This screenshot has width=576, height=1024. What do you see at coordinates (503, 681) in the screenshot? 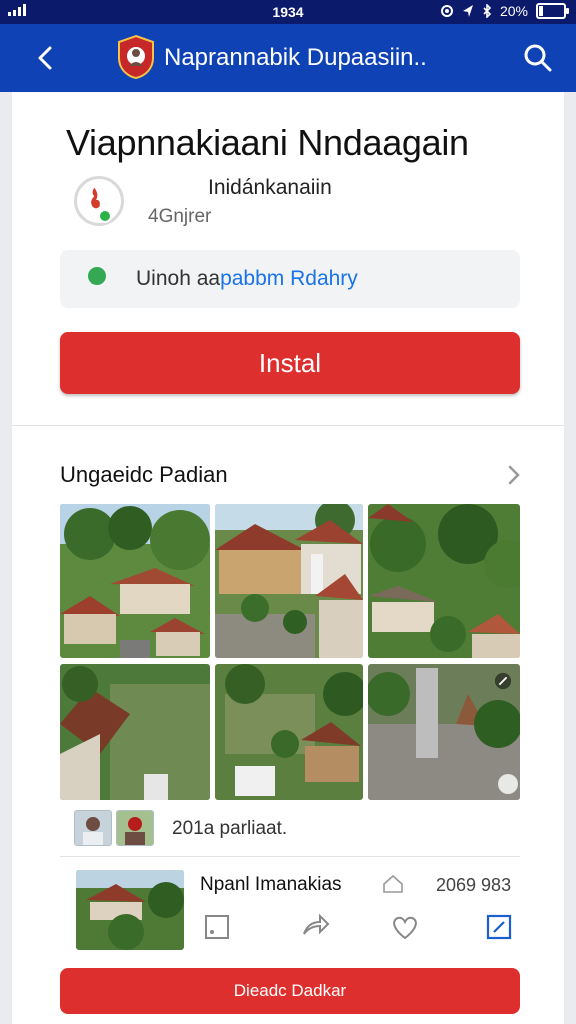
I see `expand-icon` at bounding box center [503, 681].